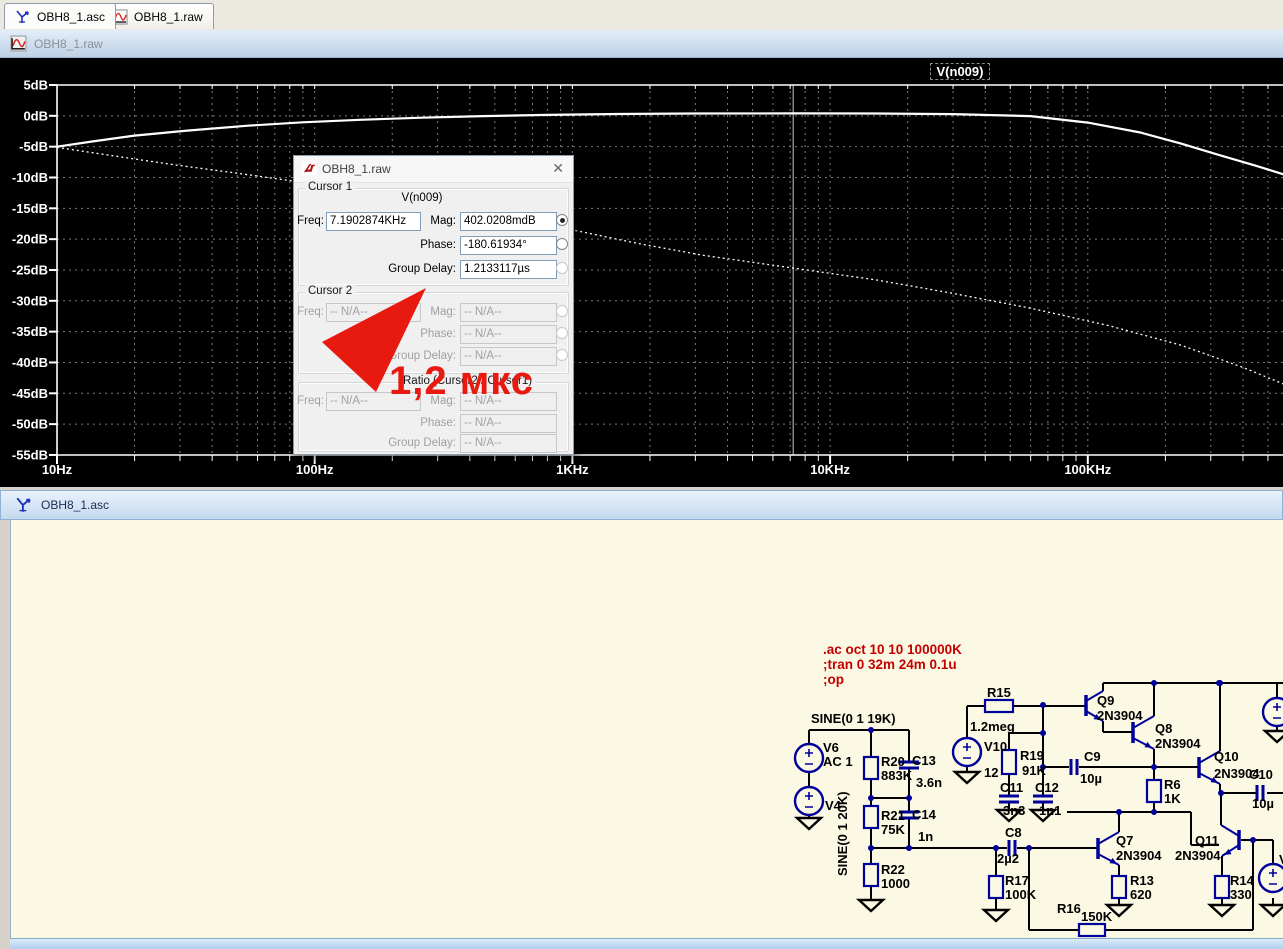  I want to click on schematic-label: Q9, so click(1105, 700).